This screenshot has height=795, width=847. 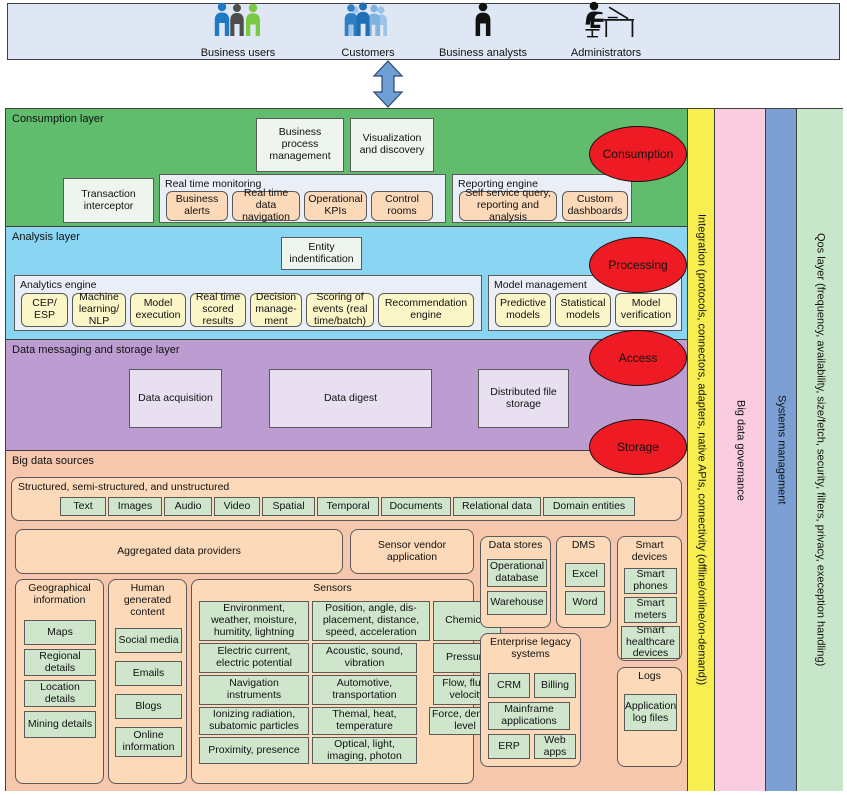 I want to click on web-apps-box: Web apps, so click(x=555, y=746).